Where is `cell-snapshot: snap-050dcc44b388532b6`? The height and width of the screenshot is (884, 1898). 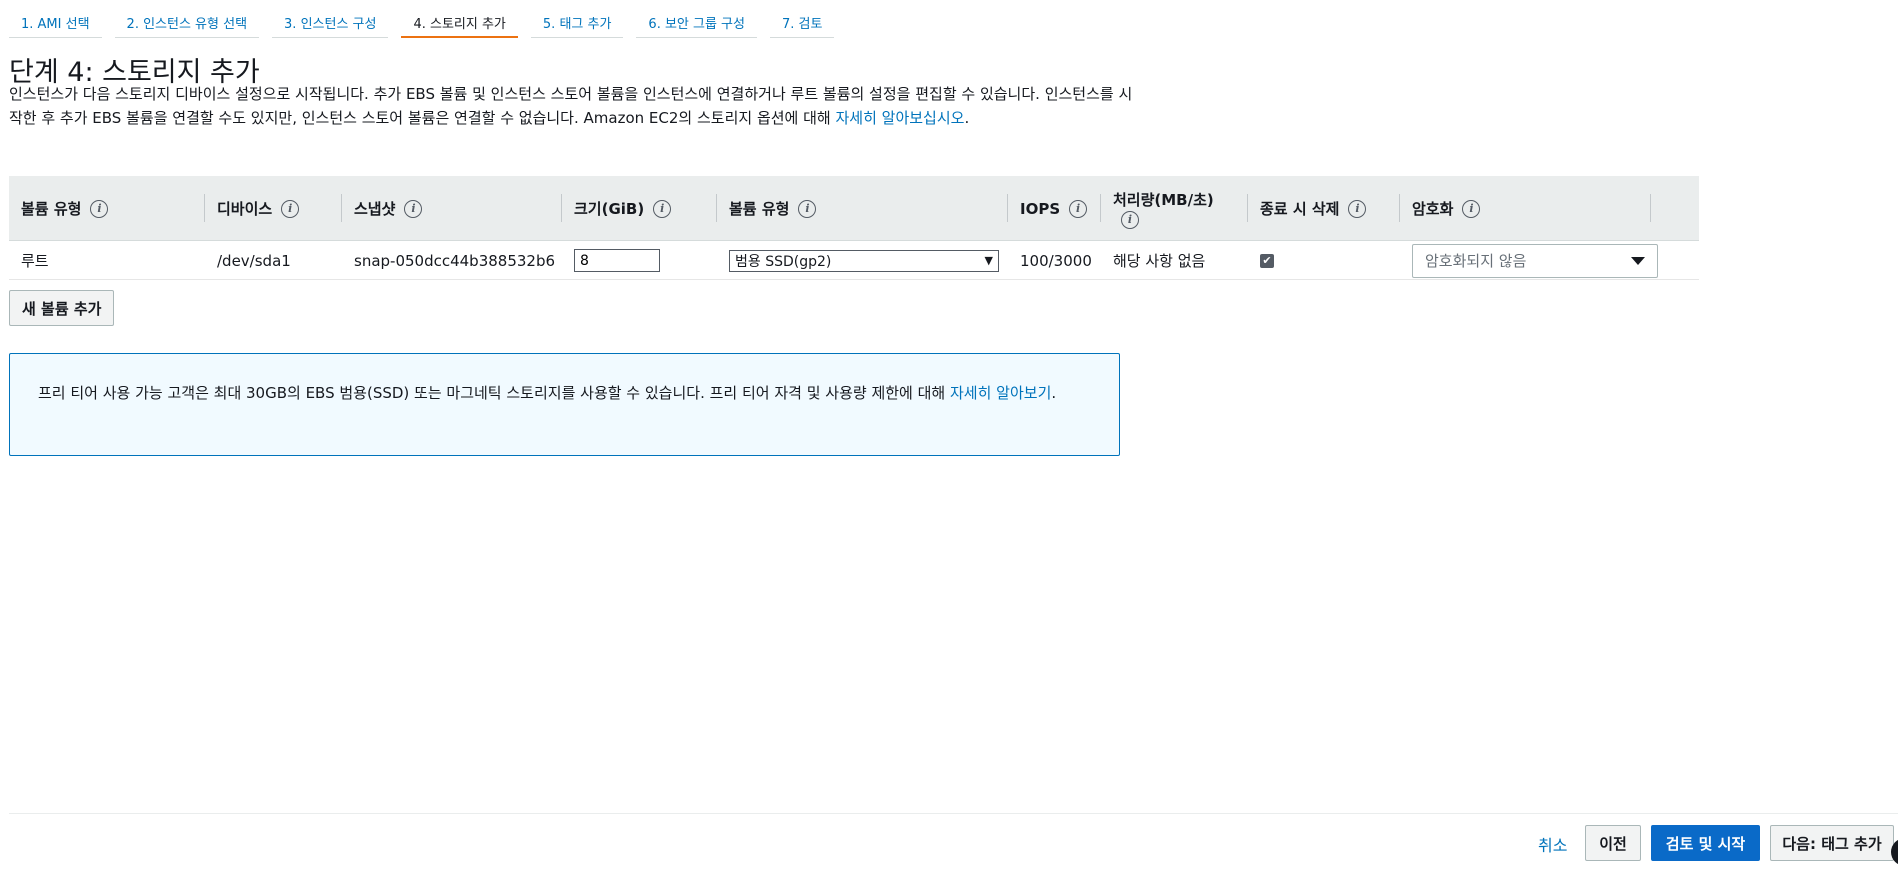
cell-snapshot: snap-050dcc44b388532b6 is located at coordinates (455, 260).